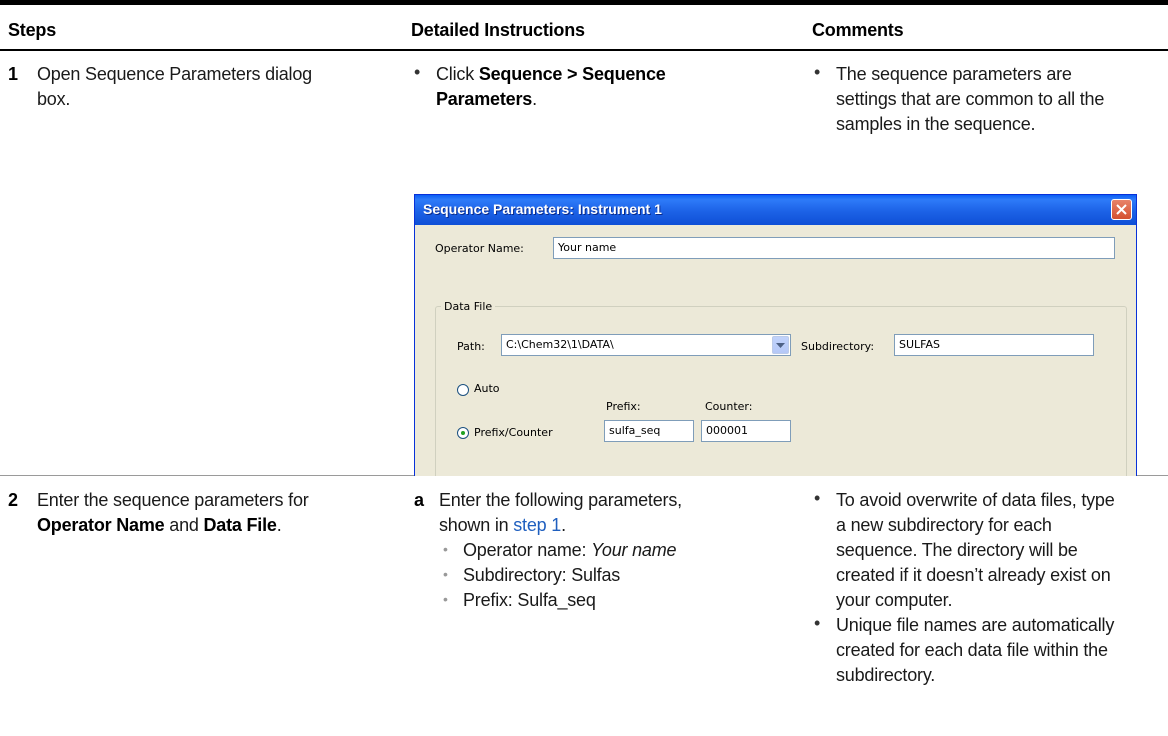  Describe the element at coordinates (781, 391) in the screenshot. I see `data-file-group` at that location.